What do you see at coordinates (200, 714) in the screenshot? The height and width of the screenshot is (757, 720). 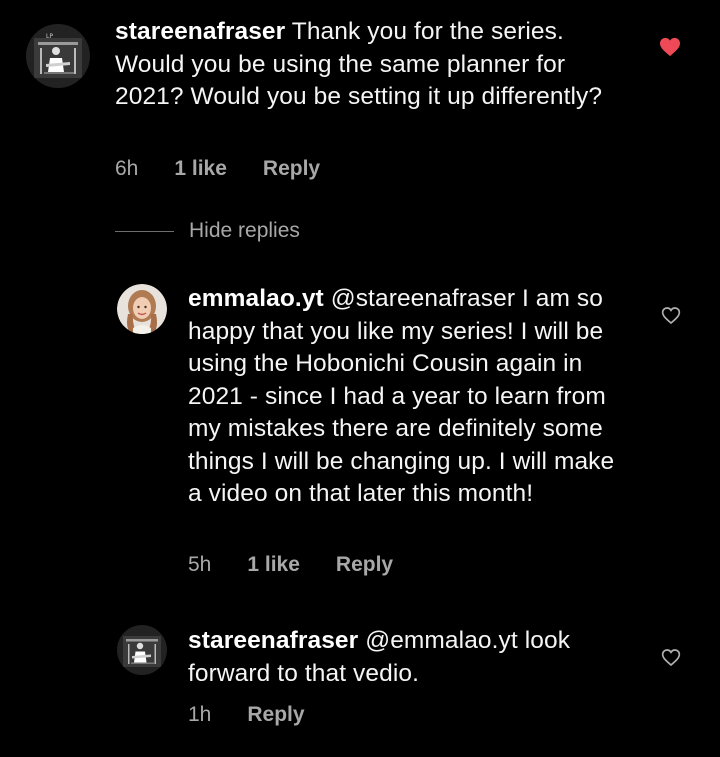 I see `comment-time: 1h` at bounding box center [200, 714].